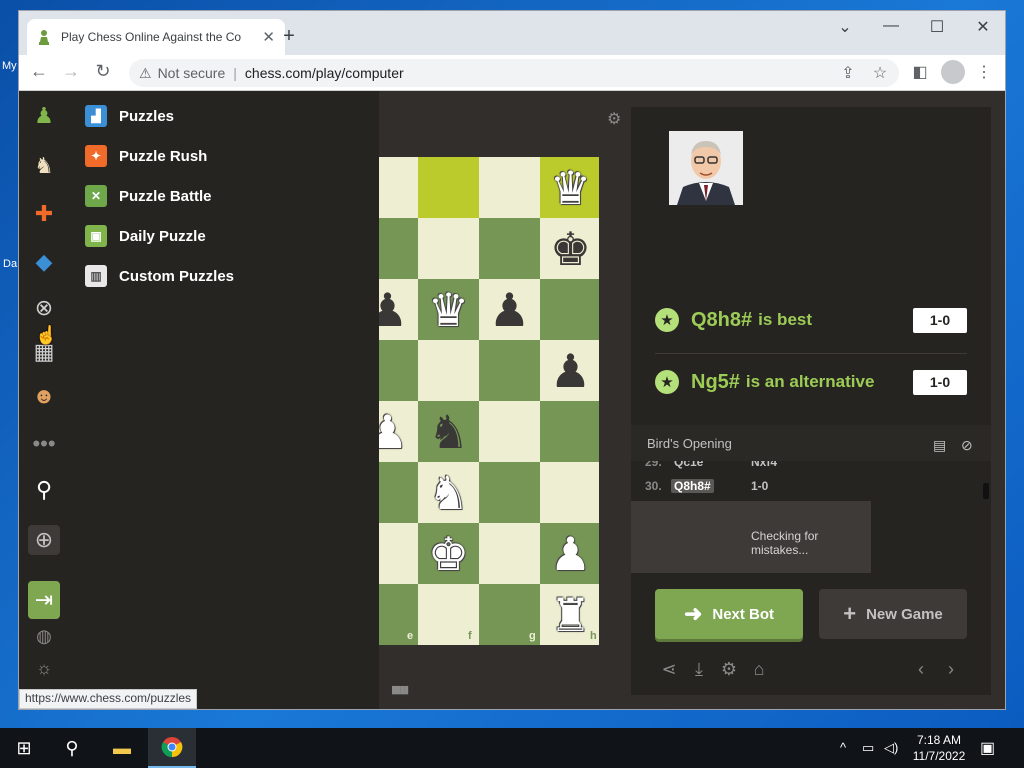  What do you see at coordinates (764, 465) in the screenshot?
I see `black-move: Nxf4` at bounding box center [764, 465].